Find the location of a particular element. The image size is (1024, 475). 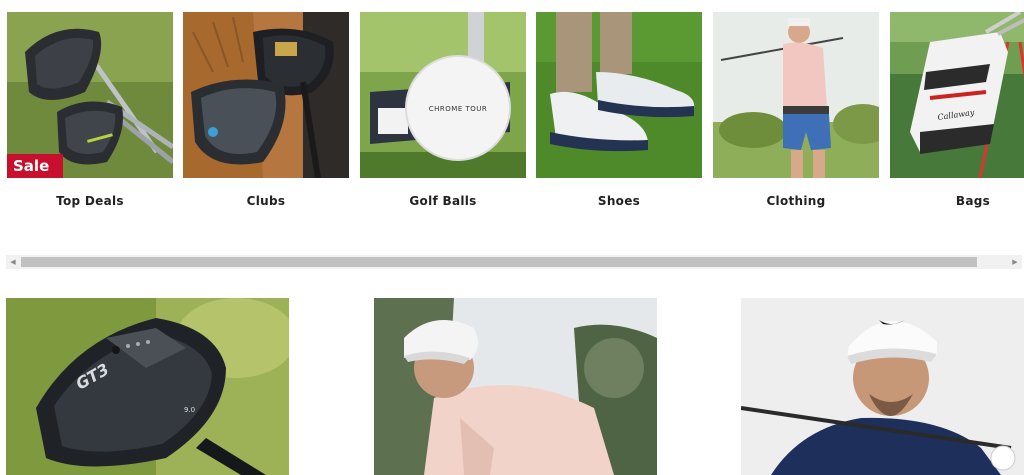

clothing-image is located at coordinates (796, 95).